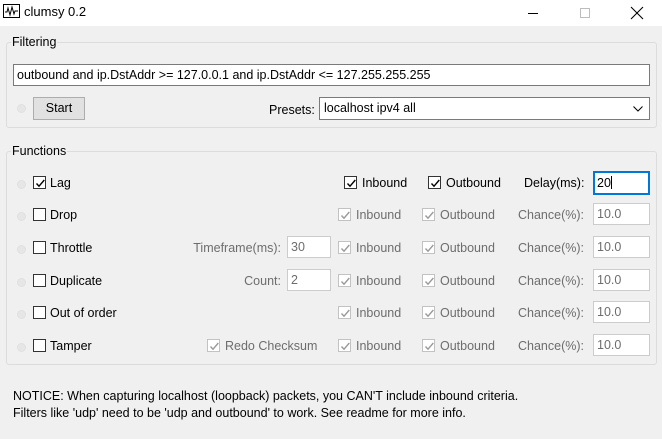 This screenshot has height=439, width=662. What do you see at coordinates (379, 313) in the screenshot?
I see `out-of-order-inbound-label: Inbound` at bounding box center [379, 313].